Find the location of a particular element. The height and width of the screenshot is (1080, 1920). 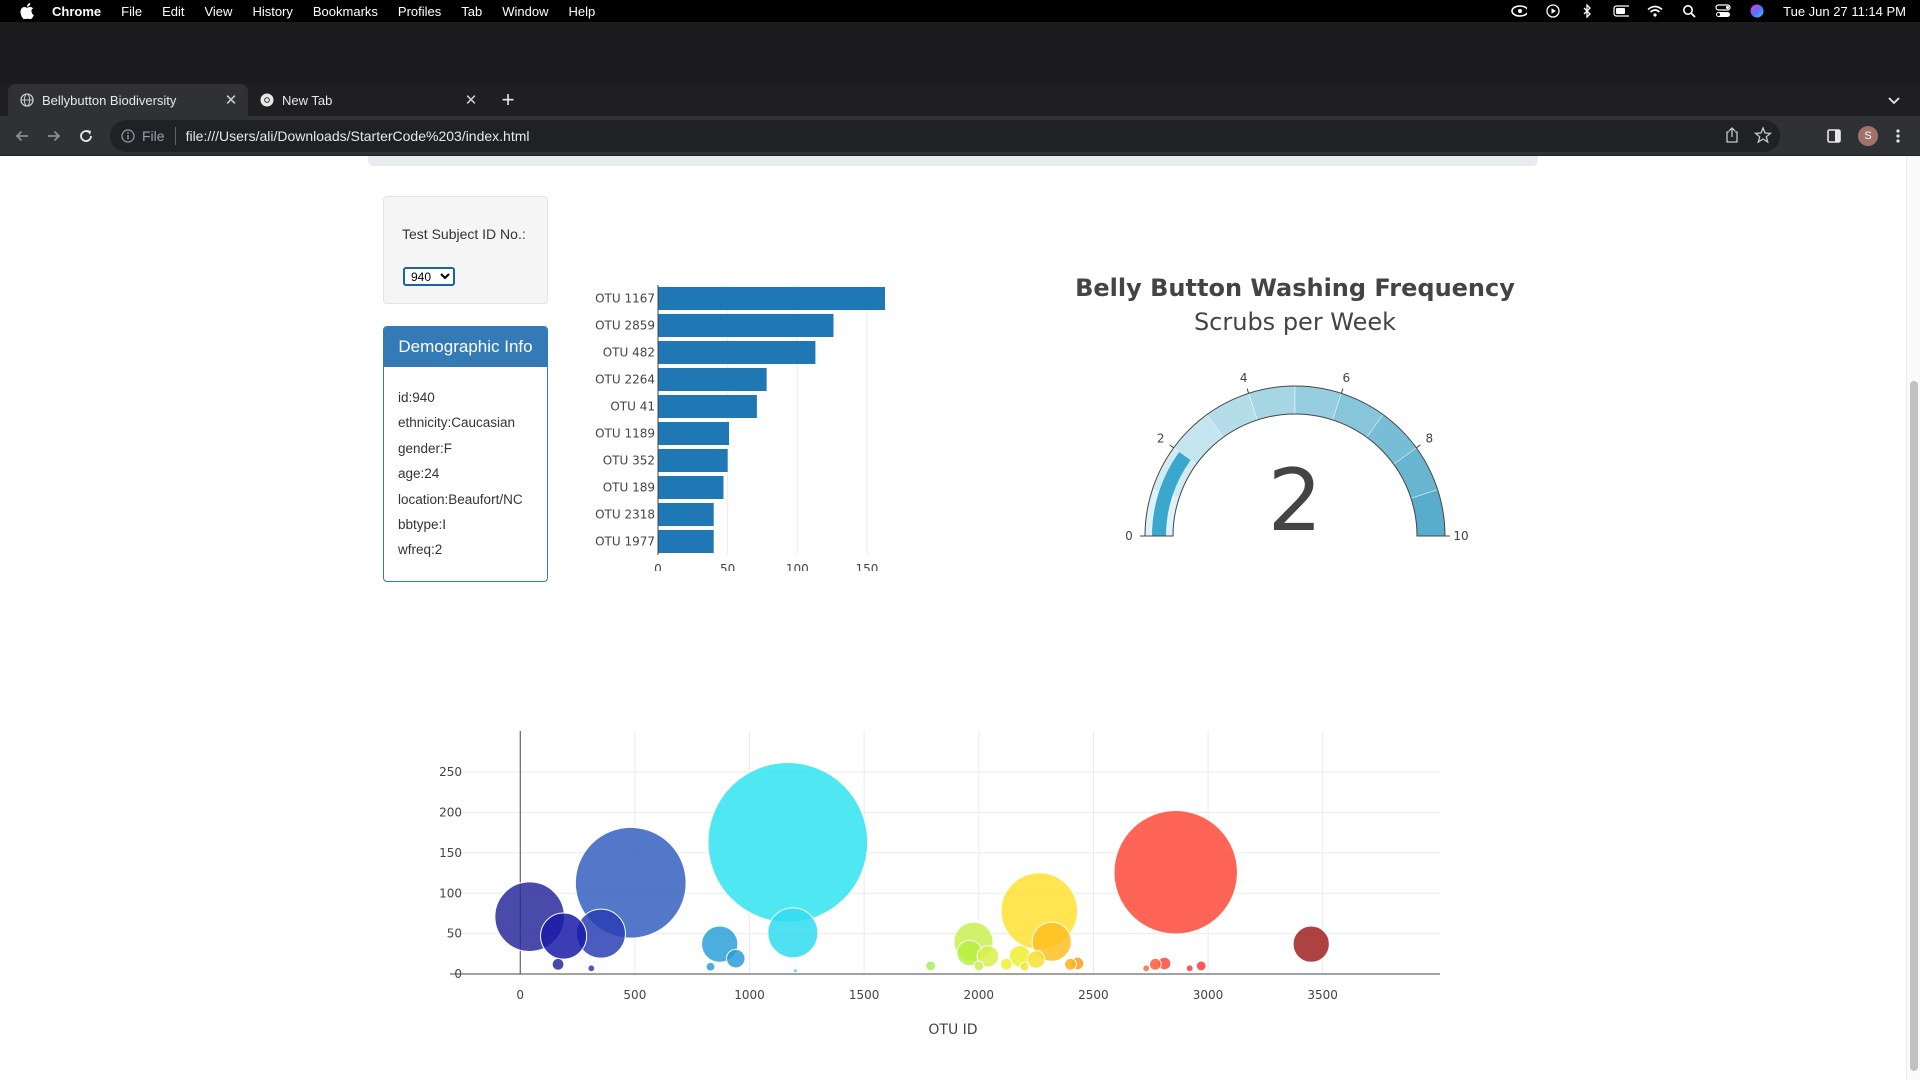

menu-file: File is located at coordinates (131, 11).